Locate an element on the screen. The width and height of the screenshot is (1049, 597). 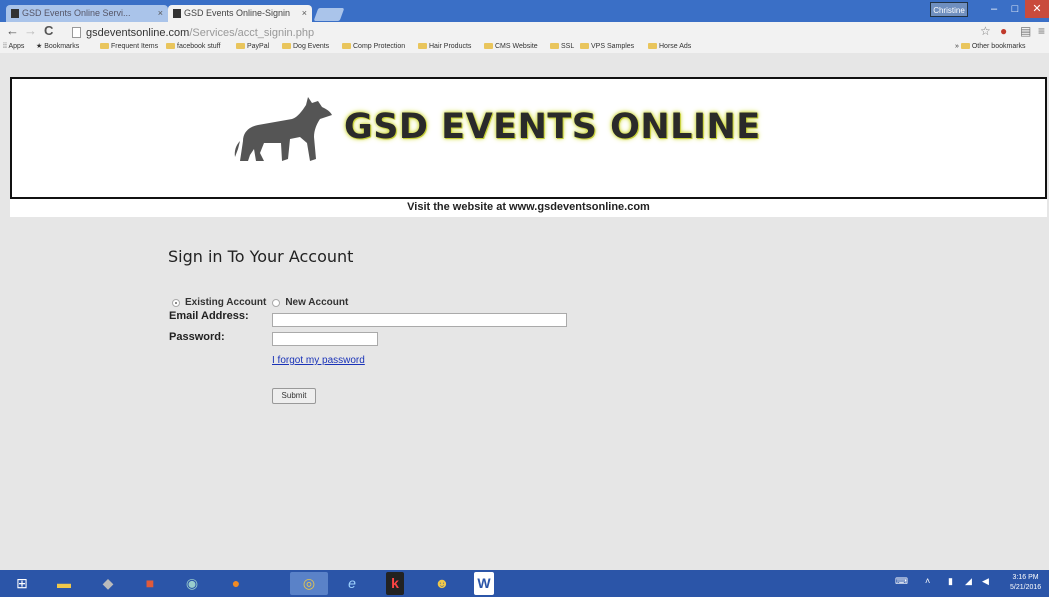
battery-icon: ▮ is located at coordinates (950, 581).